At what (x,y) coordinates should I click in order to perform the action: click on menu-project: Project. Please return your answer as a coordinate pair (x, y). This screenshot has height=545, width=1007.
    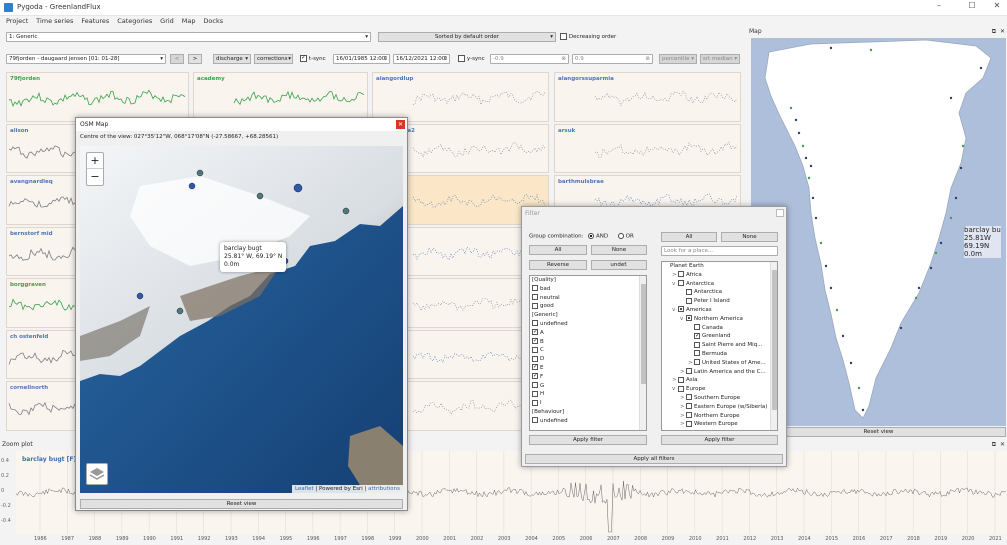
    Looking at the image, I should click on (17, 21).